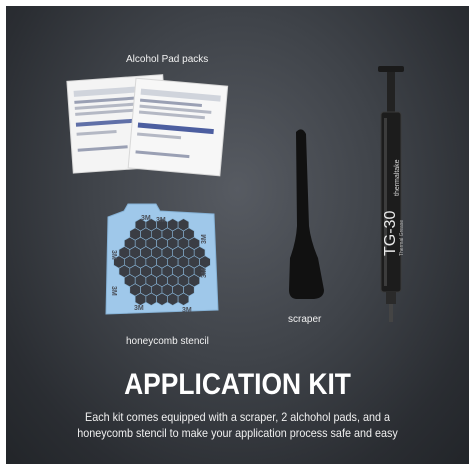 The width and height of the screenshot is (475, 470). I want to click on alcohol-pad-packet, so click(178, 127).